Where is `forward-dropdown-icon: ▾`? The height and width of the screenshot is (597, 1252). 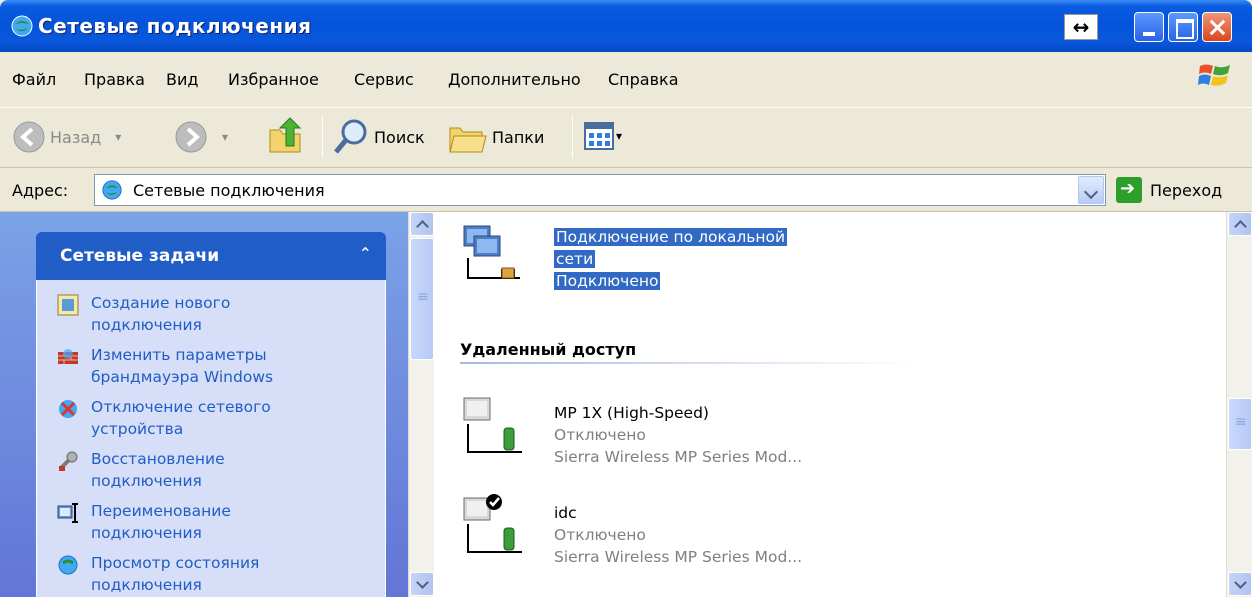 forward-dropdown-icon: ▾ is located at coordinates (225, 137).